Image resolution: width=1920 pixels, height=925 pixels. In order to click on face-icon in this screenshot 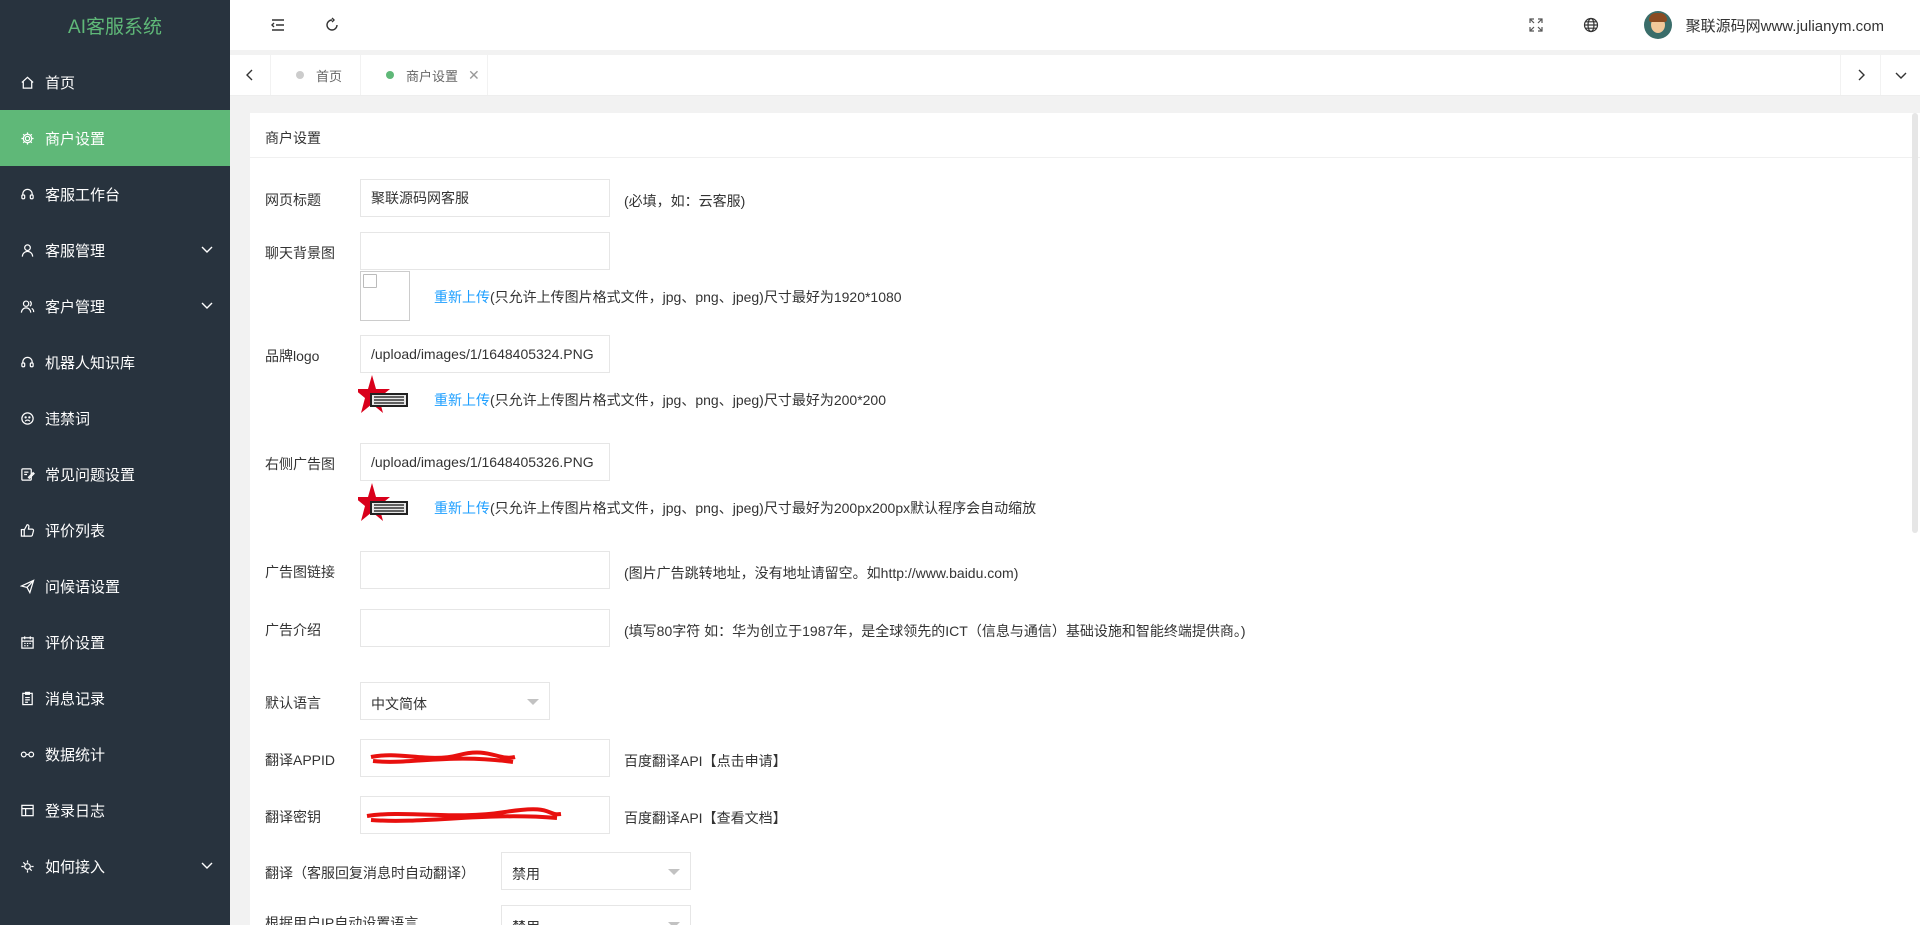, I will do `click(27, 418)`.